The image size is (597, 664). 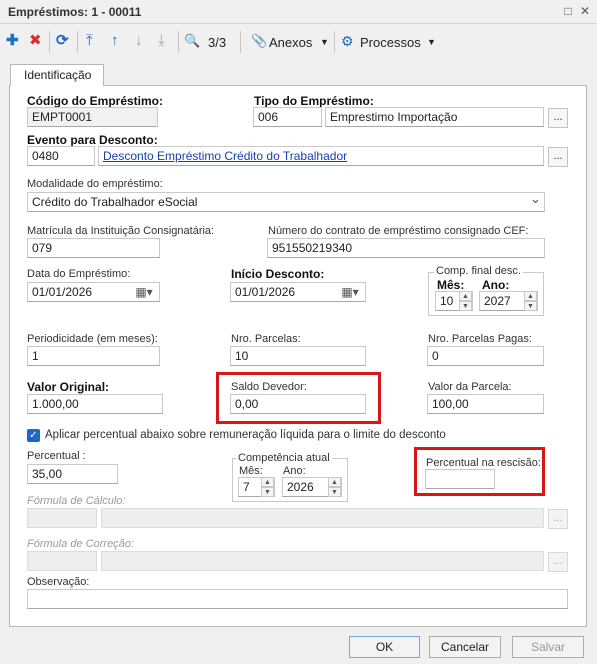 I want to click on search-icon: 🔍, so click(x=192, y=41).